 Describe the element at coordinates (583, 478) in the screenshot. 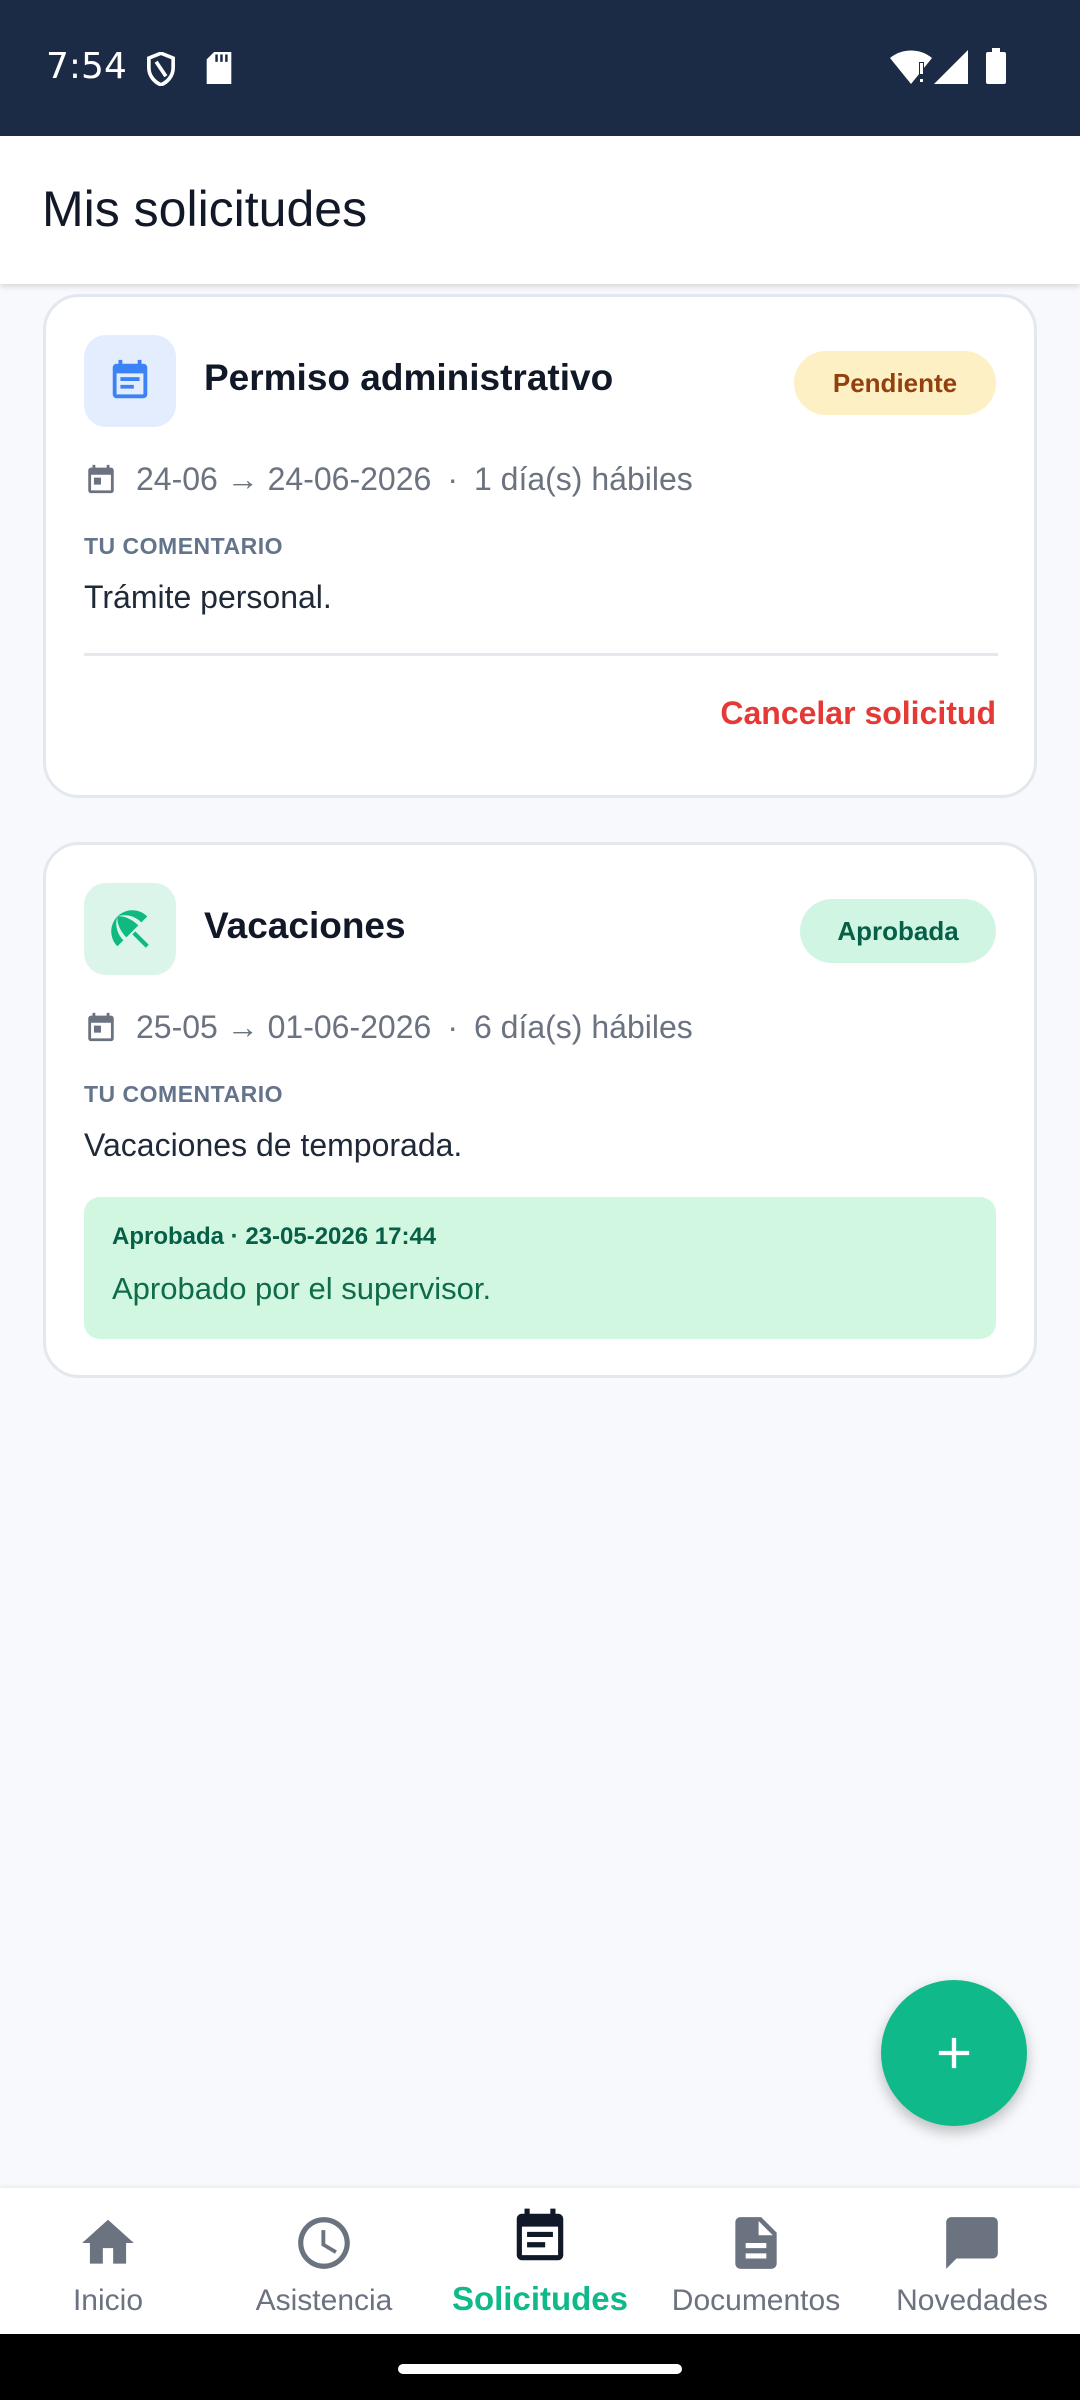

I see `business-days: 1 día(s) hábiles` at that location.